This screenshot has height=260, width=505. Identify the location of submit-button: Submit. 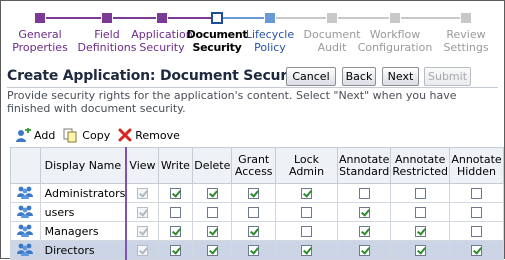
(447, 76).